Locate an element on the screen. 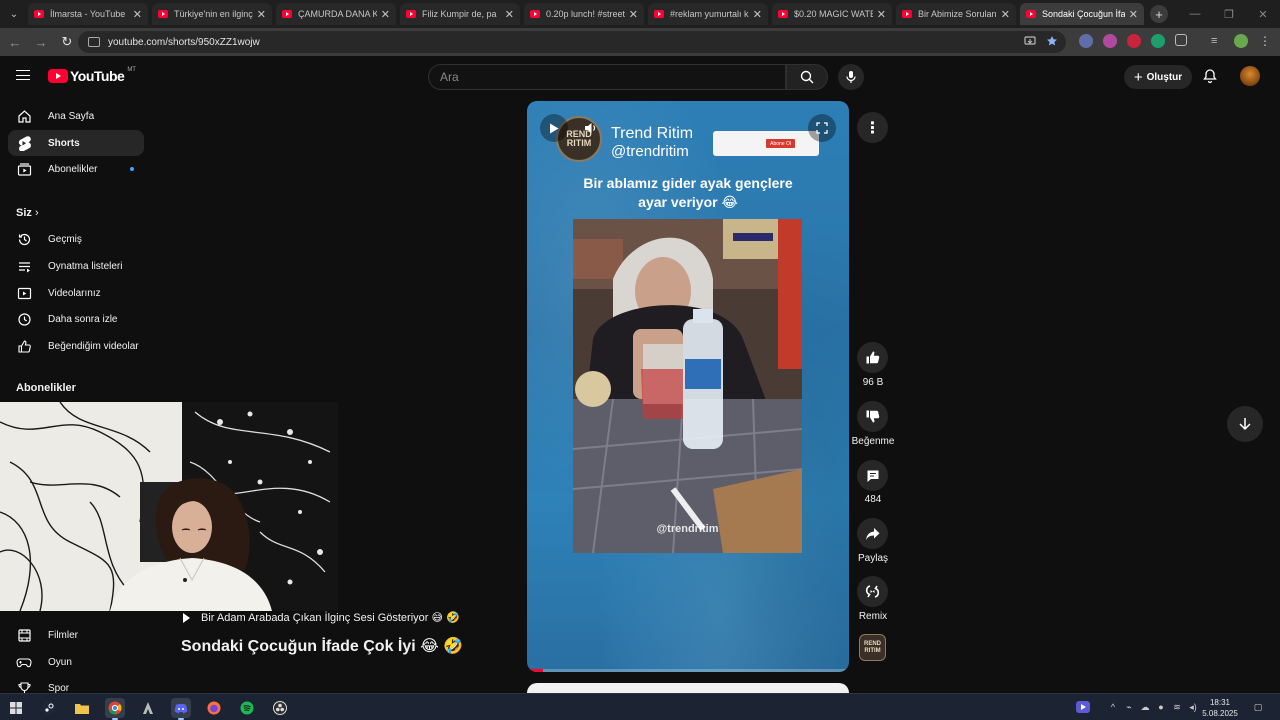  comments-button is located at coordinates (872, 475).